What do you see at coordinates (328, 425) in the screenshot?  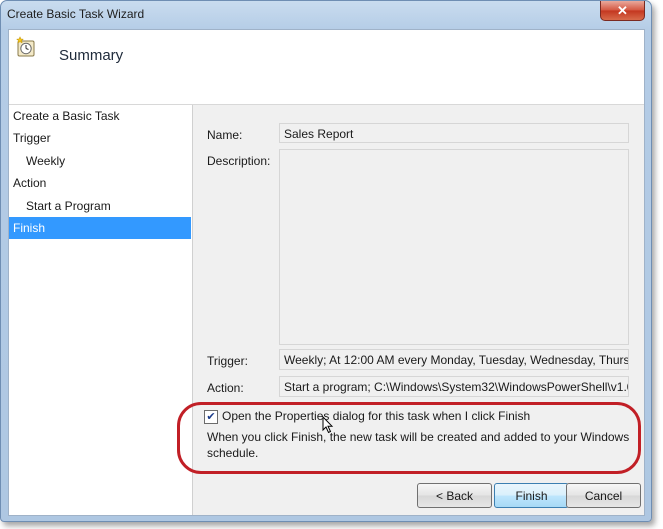 I see `mouse-cursor-icon` at bounding box center [328, 425].